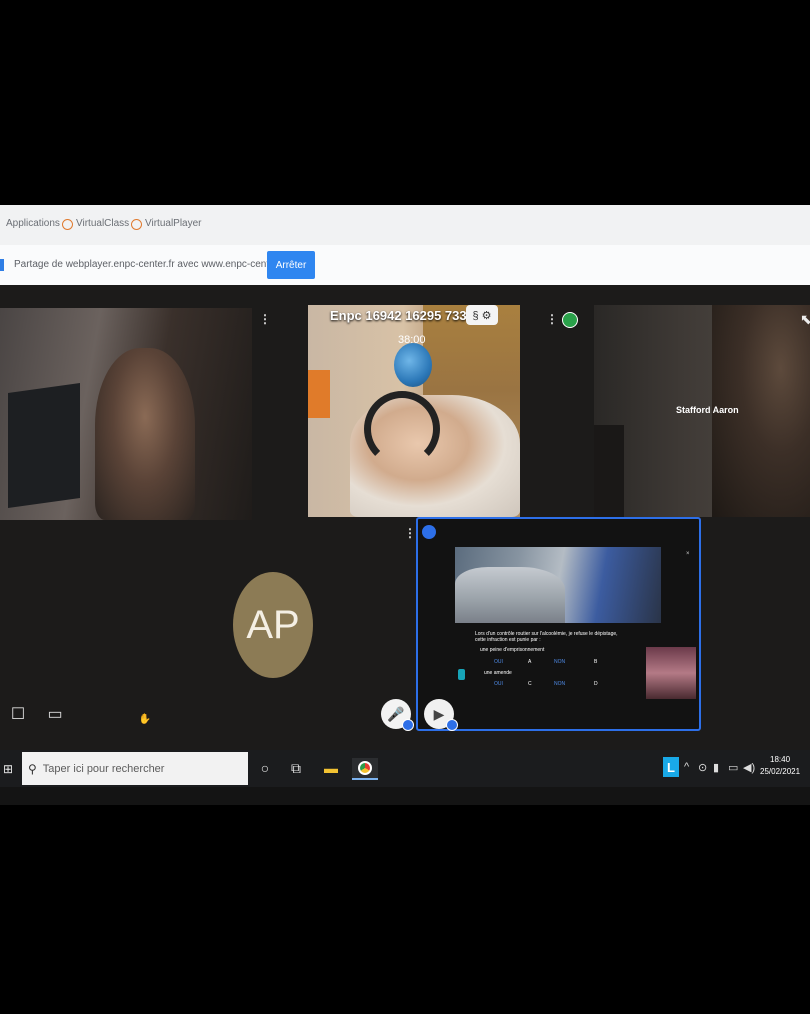 The width and height of the screenshot is (810, 1014). I want to click on letter-a: A, so click(530, 662).